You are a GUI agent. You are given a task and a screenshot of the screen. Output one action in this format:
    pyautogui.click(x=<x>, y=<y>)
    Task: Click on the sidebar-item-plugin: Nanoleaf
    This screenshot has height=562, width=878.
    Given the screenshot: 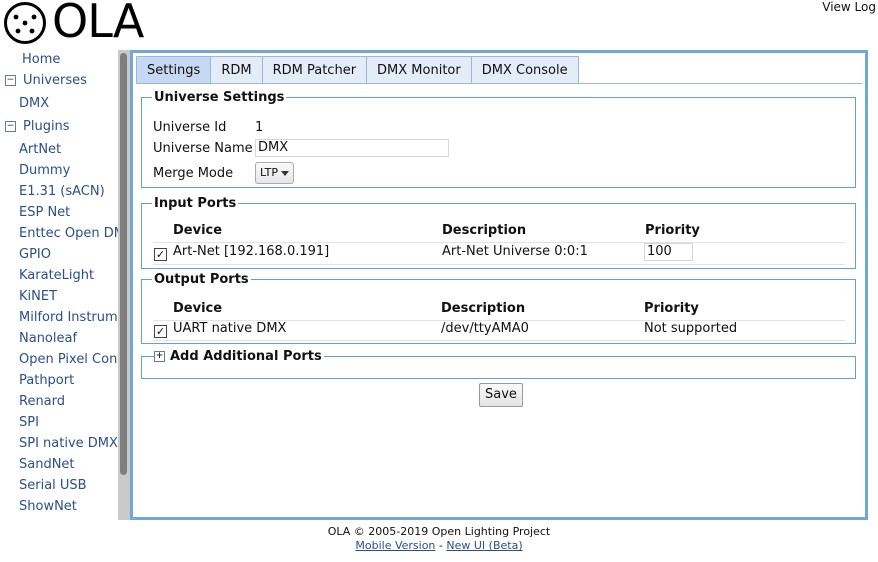 What is the action you would take?
    pyautogui.click(x=48, y=338)
    